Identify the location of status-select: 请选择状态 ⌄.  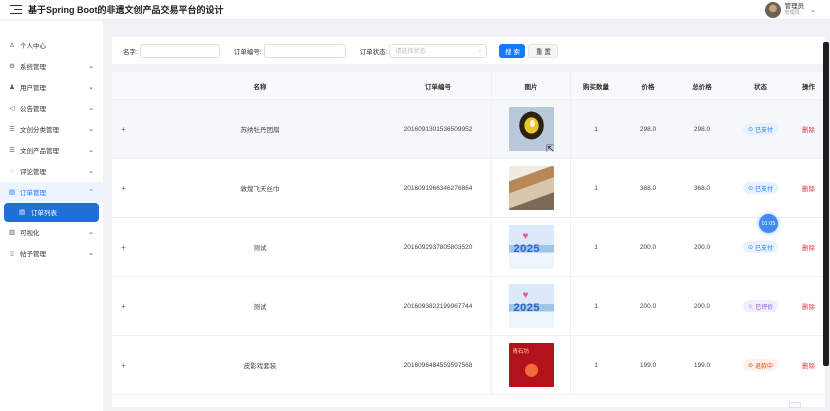
(438, 50).